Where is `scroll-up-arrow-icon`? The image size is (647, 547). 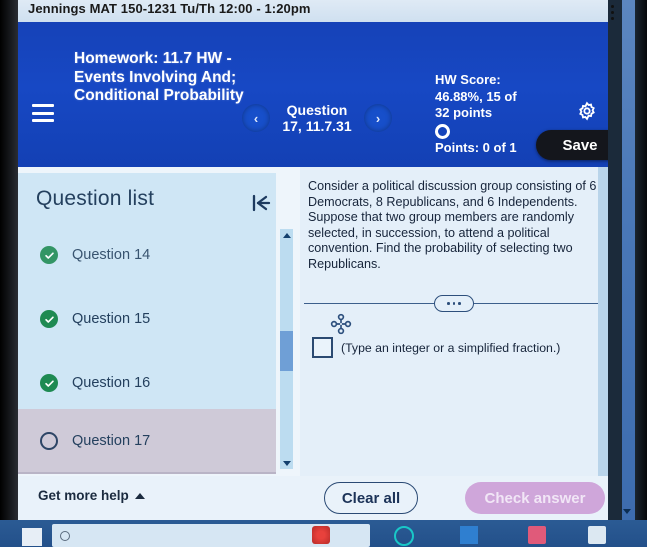 scroll-up-arrow-icon is located at coordinates (286, 235).